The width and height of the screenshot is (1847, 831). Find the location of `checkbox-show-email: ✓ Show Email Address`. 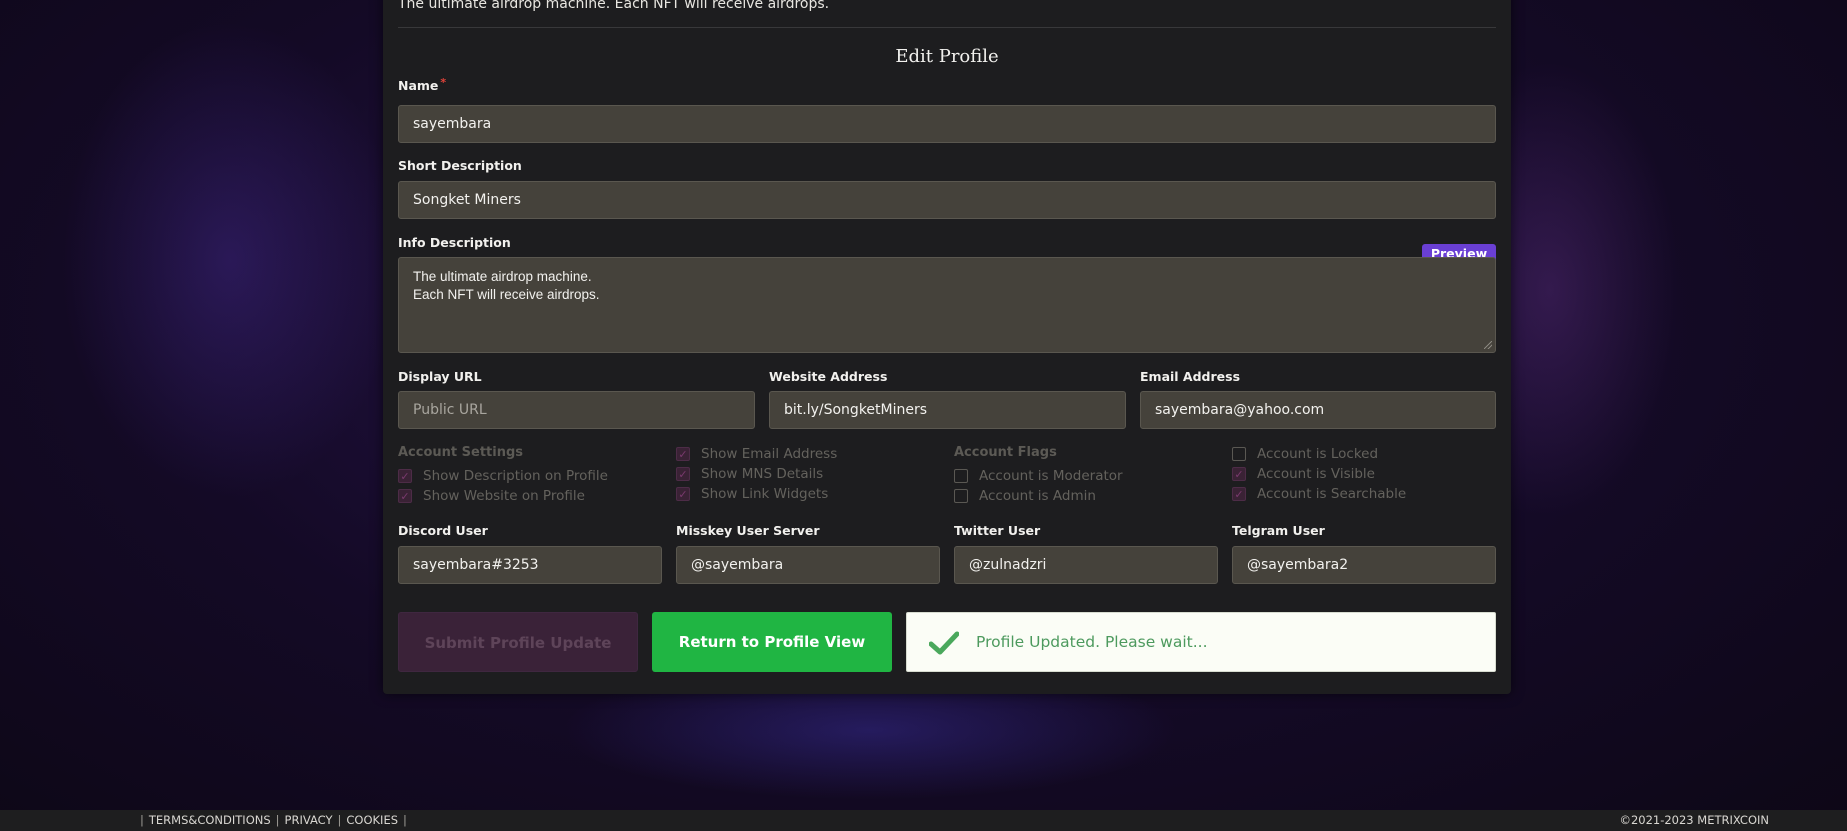

checkbox-show-email: ✓ Show Email Address is located at coordinates (756, 454).